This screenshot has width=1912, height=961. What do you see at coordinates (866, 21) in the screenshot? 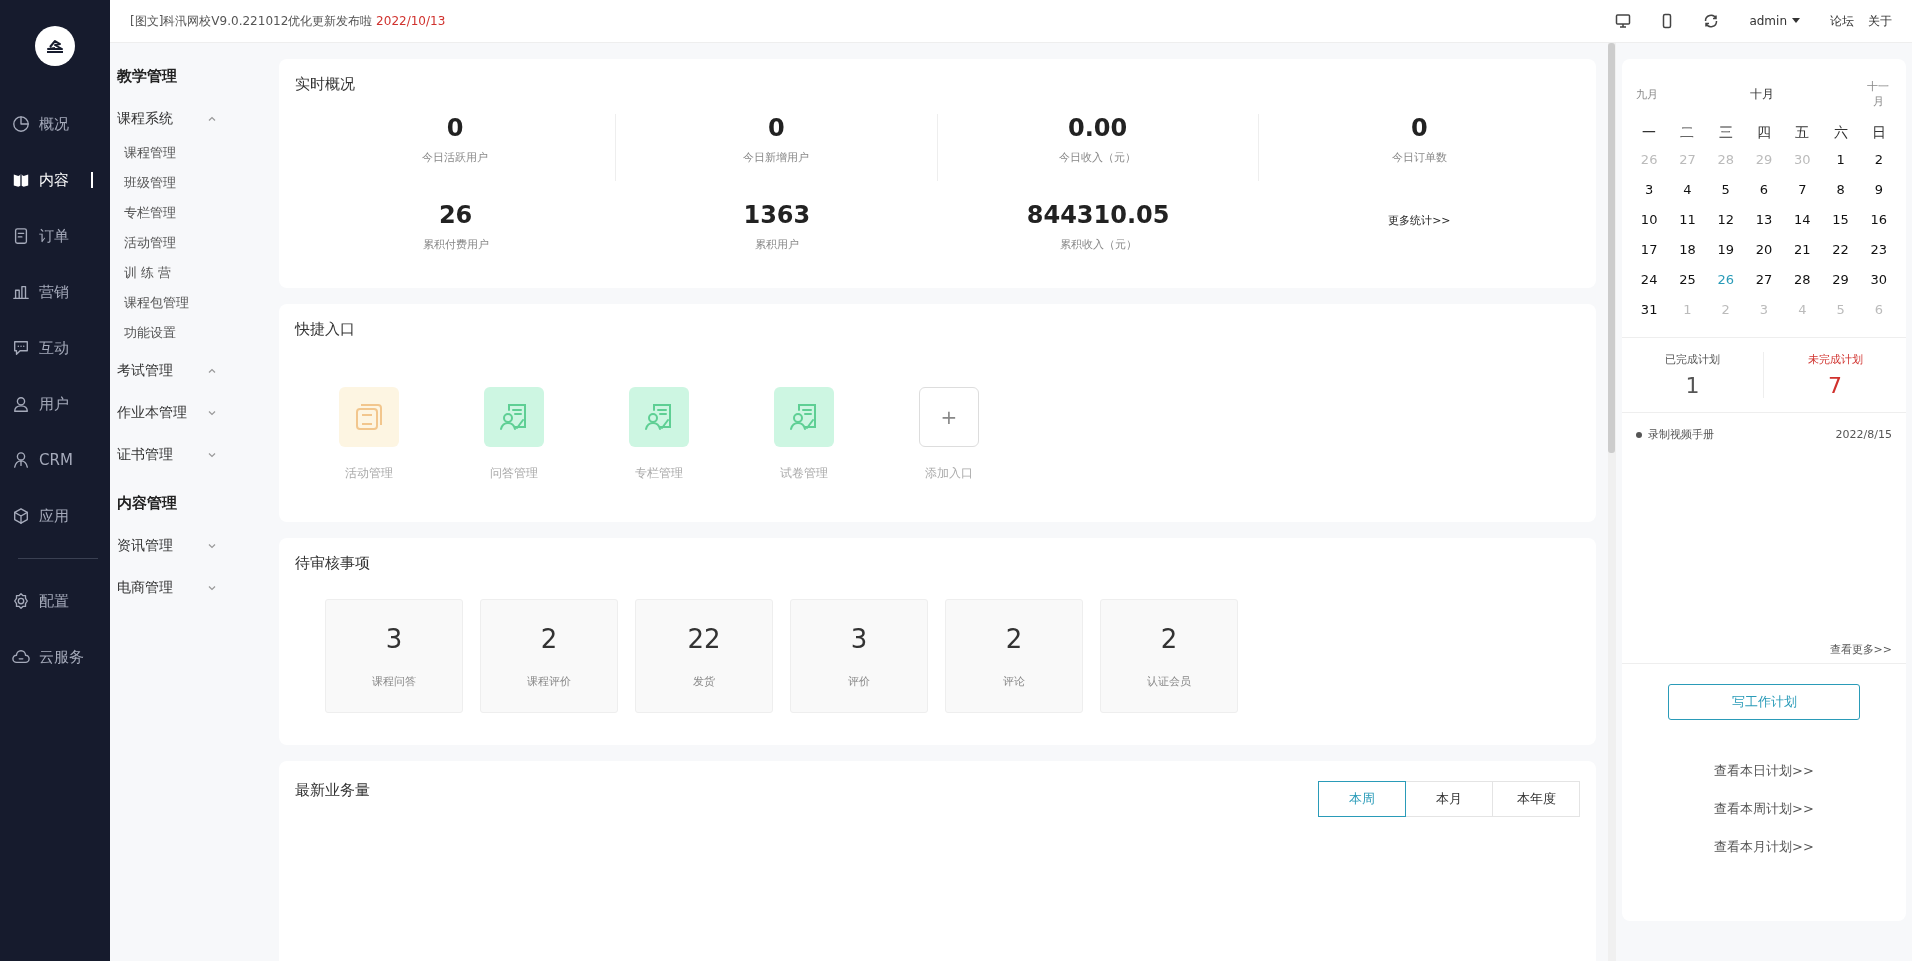
I see `news-notice: [图文]科汛网校V9.0.221012优化更新发布啦 2022/10/13` at bounding box center [866, 21].